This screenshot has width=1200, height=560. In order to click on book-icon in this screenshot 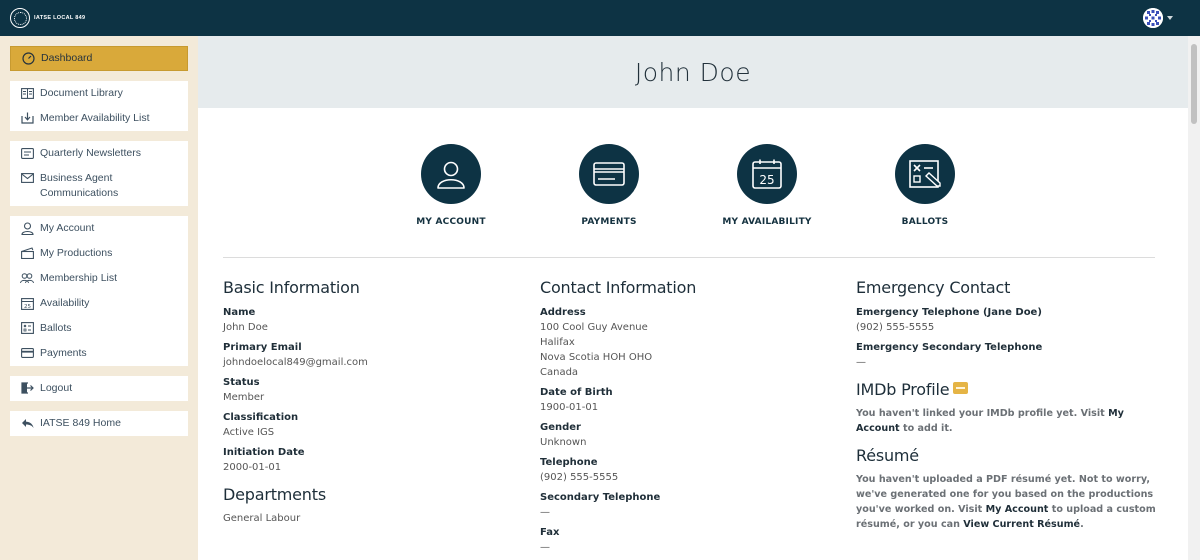, I will do `click(27, 93)`.